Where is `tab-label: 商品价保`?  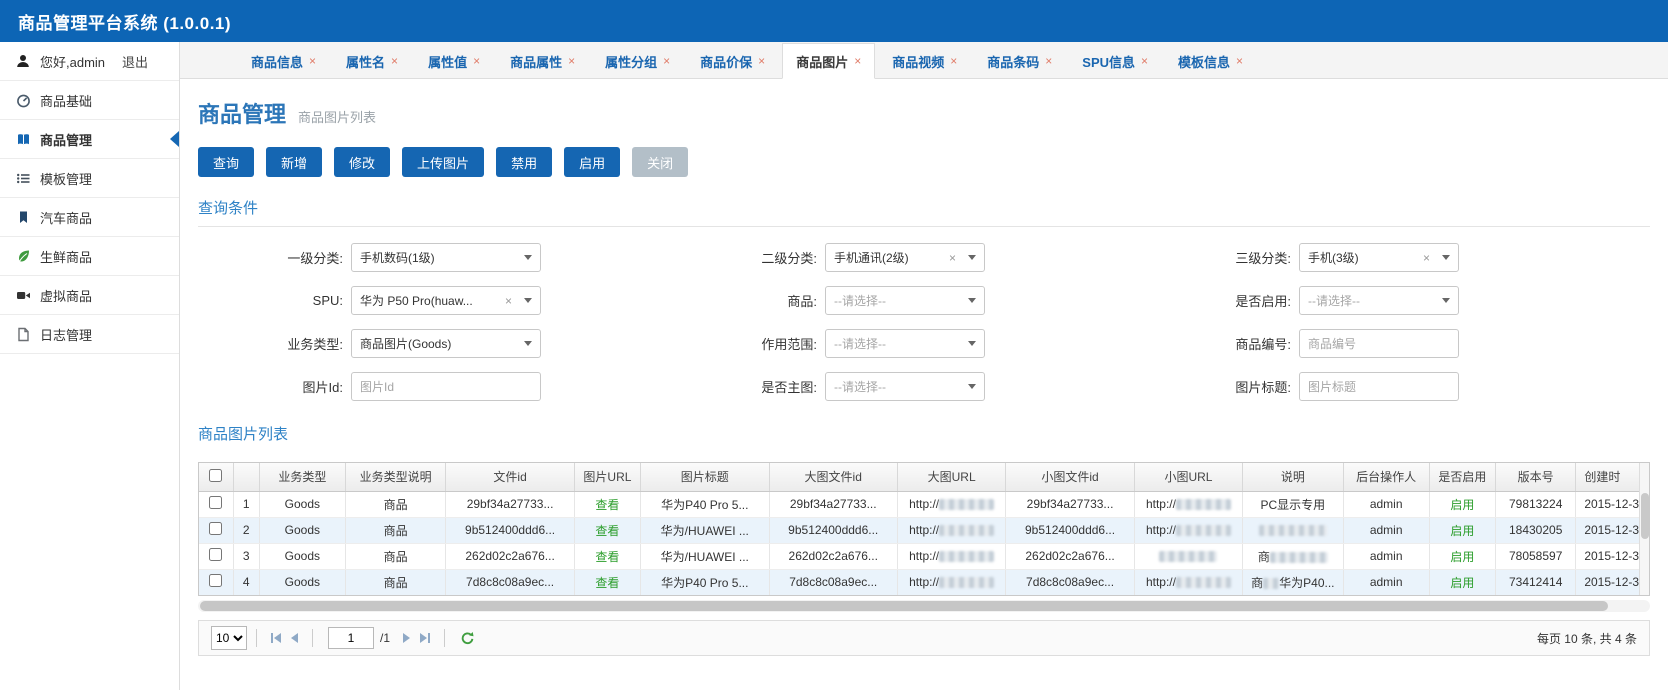
tab-label: 商品价保 is located at coordinates (726, 62).